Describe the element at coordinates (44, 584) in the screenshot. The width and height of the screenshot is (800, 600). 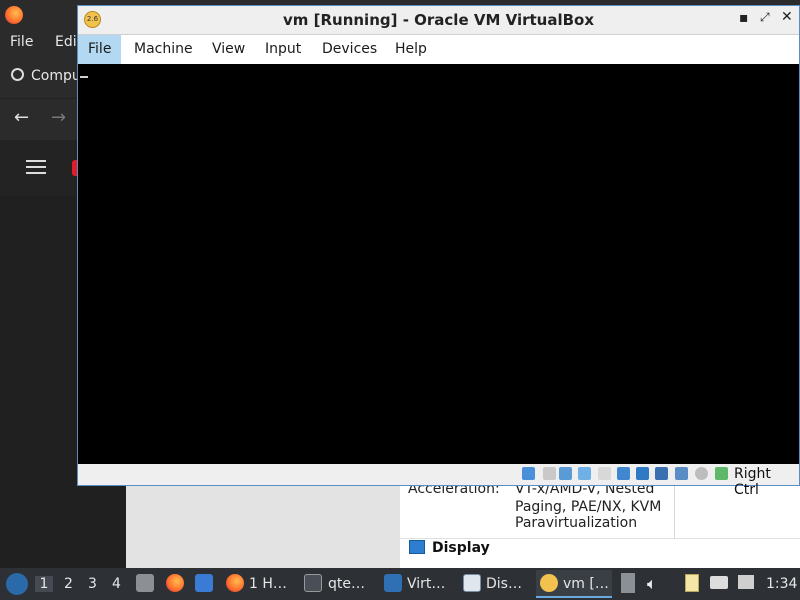
I see `workspace-1: 1` at that location.